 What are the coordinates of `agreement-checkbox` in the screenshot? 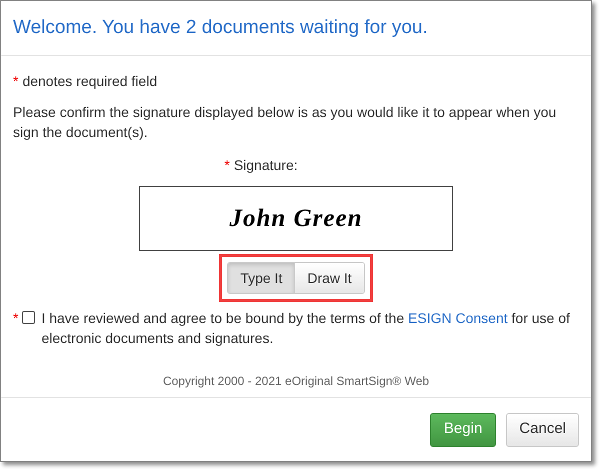 It's located at (29, 317).